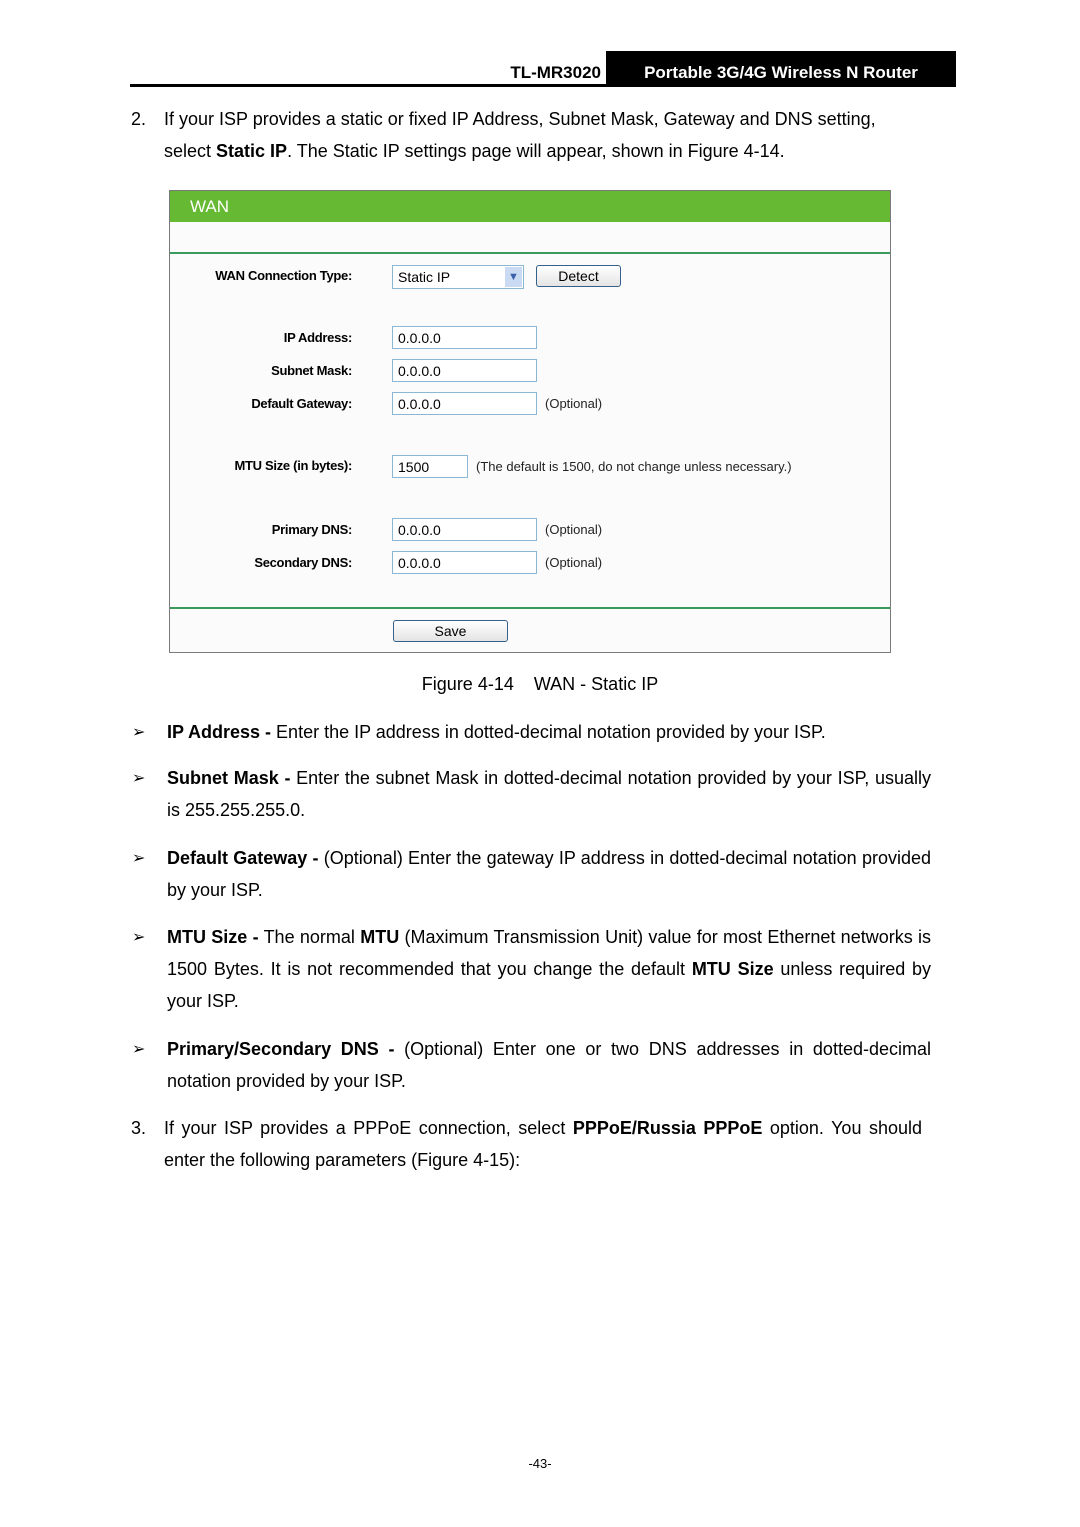 The height and width of the screenshot is (1527, 1080). What do you see at coordinates (139, 119) in the screenshot?
I see `step-number: 2.` at bounding box center [139, 119].